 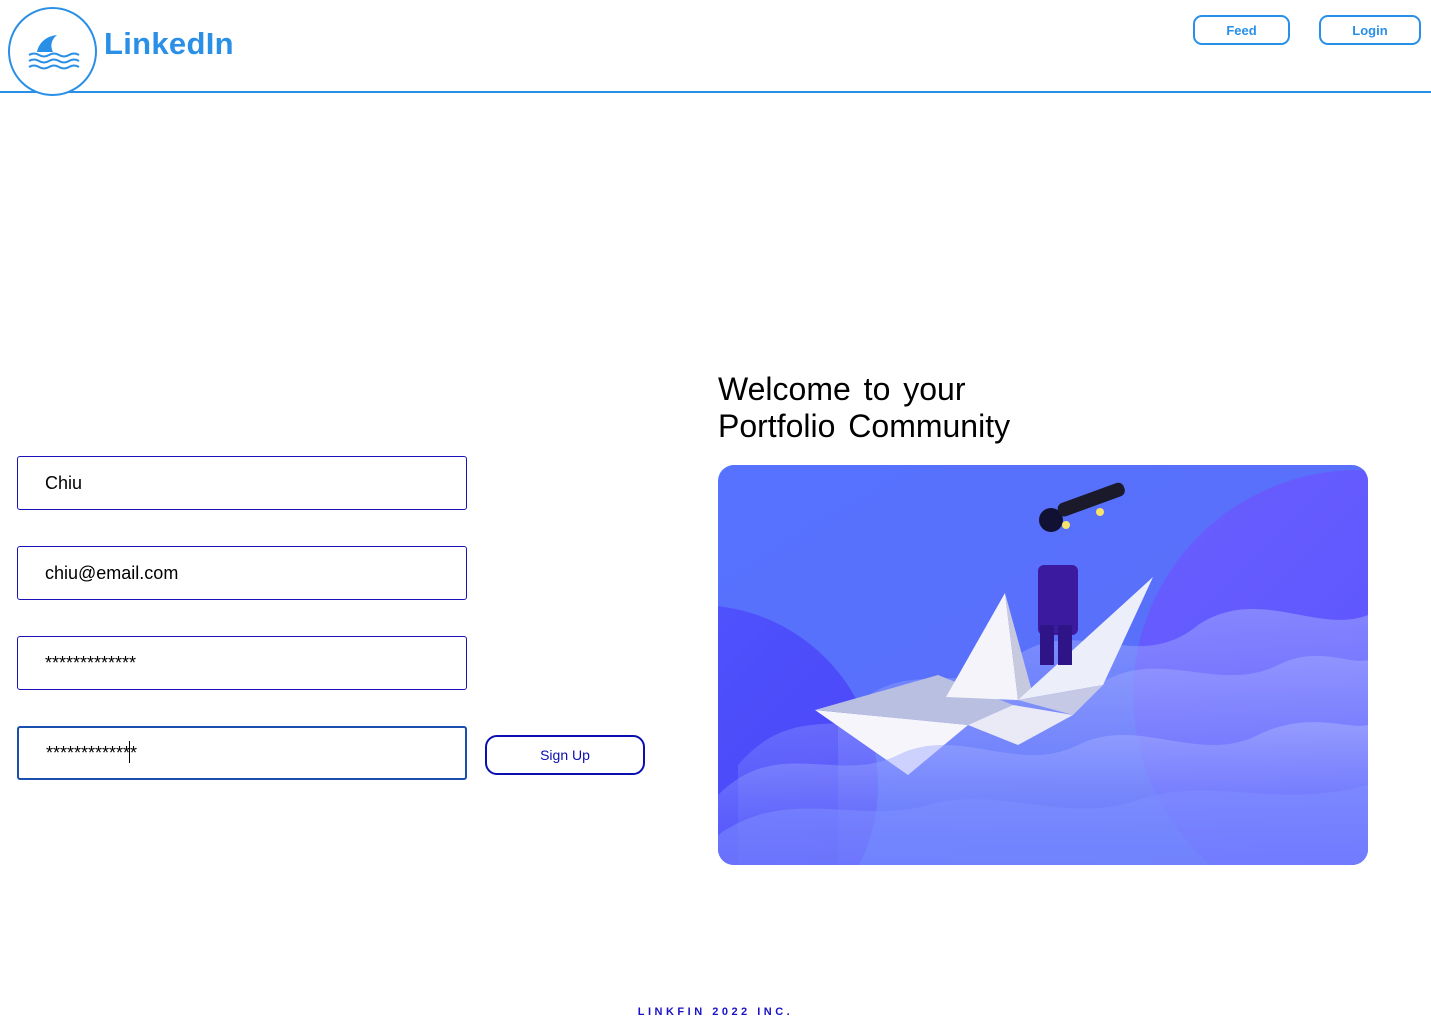 I want to click on logo, so click(x=52, y=51).